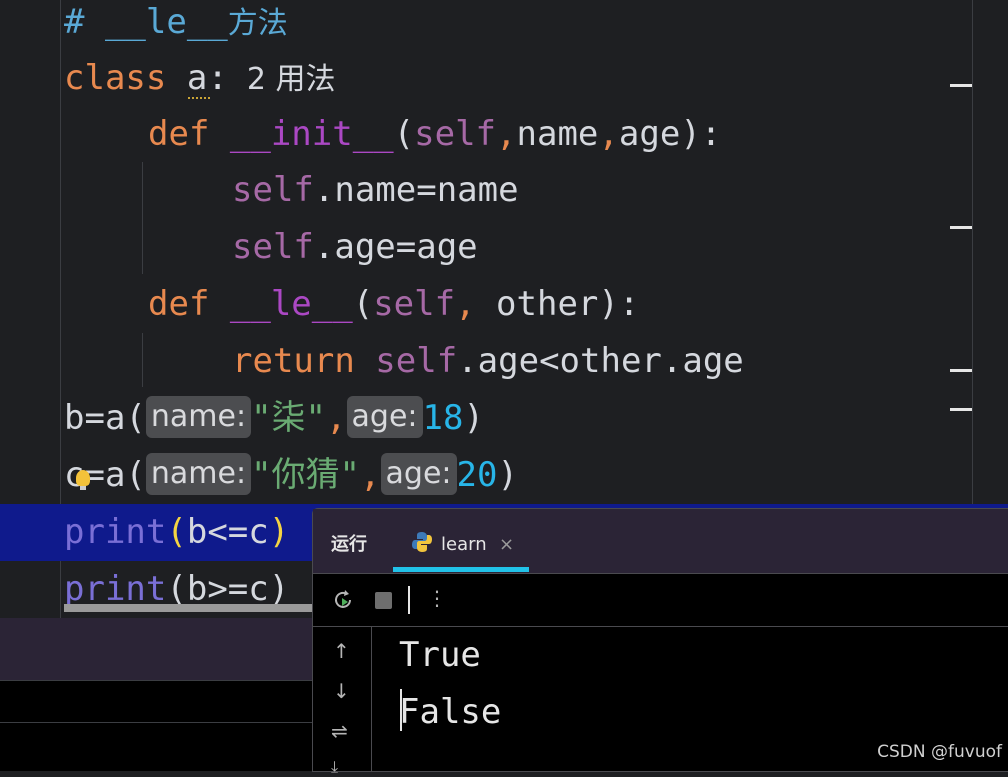 Image resolution: width=1008 pixels, height=777 pixels. I want to click on keyword: return, so click(304, 361).